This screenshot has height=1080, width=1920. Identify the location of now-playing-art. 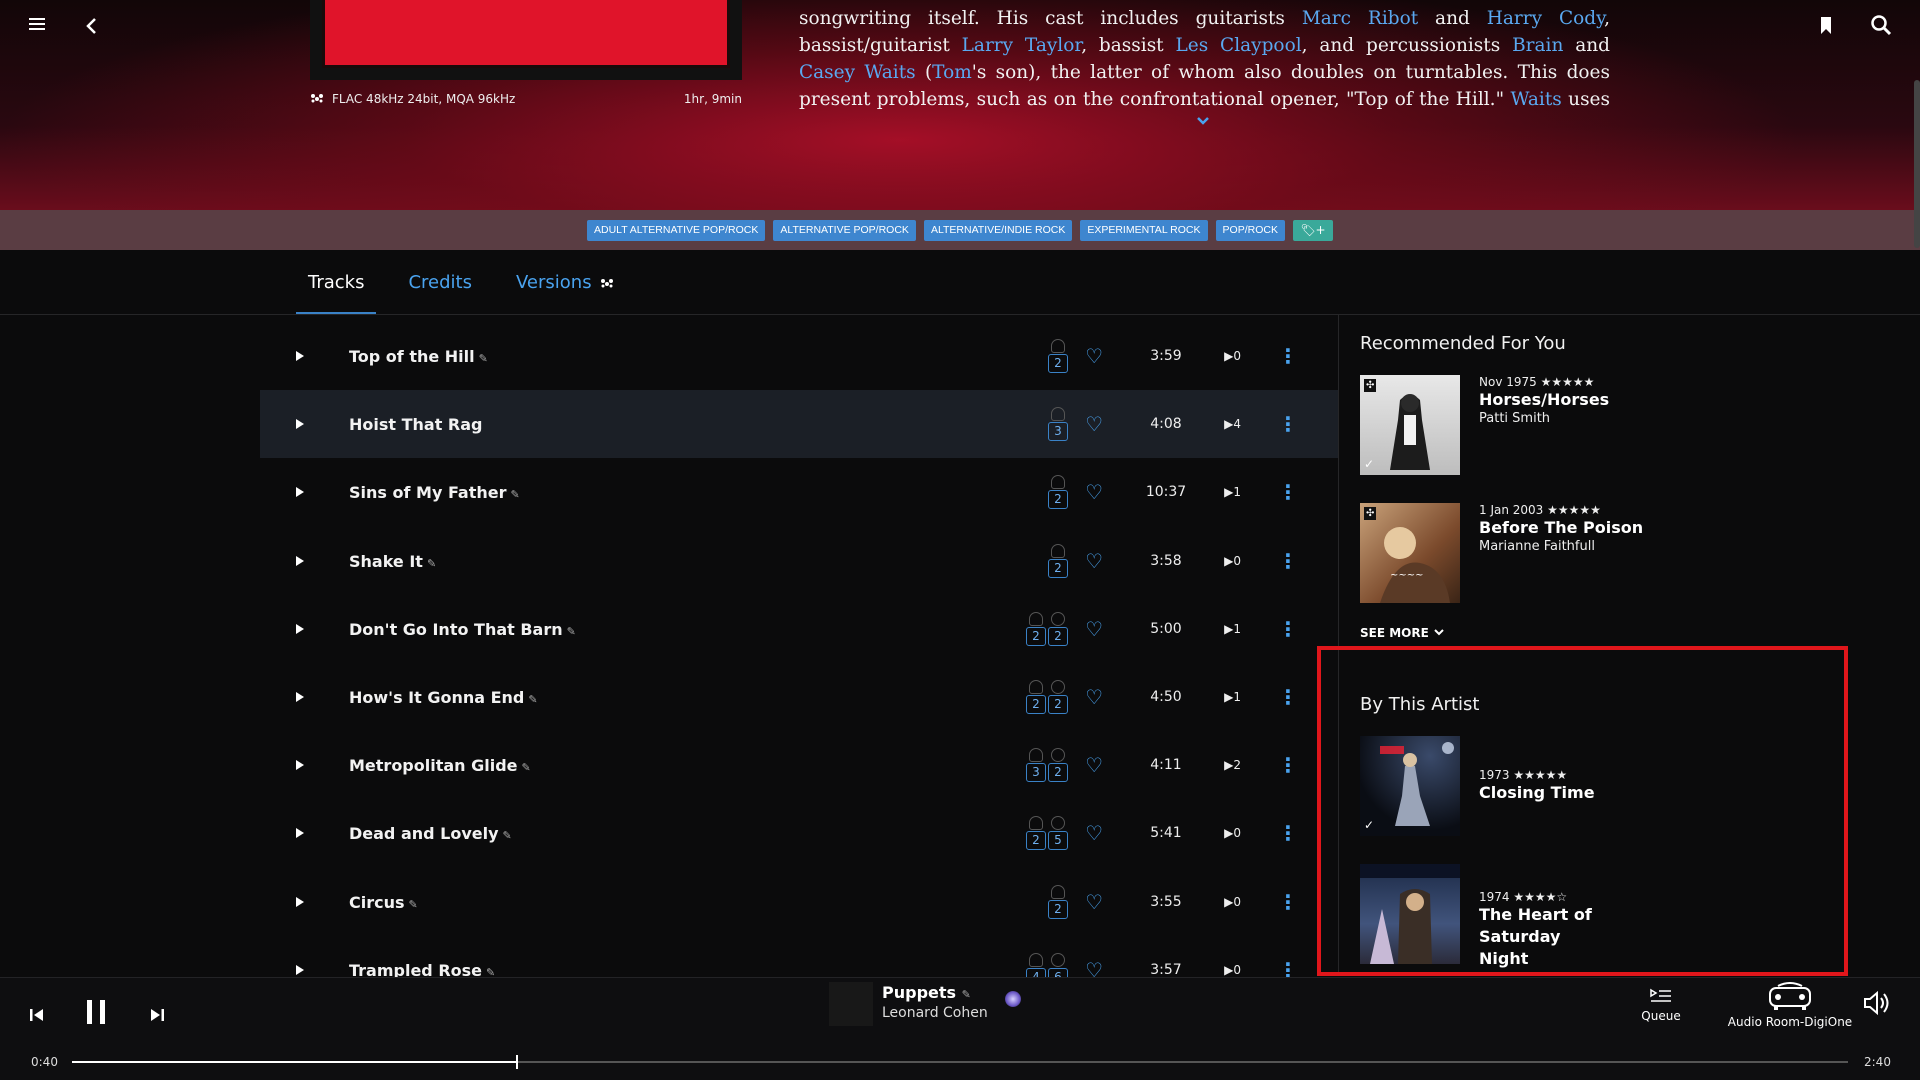
(851, 1004).